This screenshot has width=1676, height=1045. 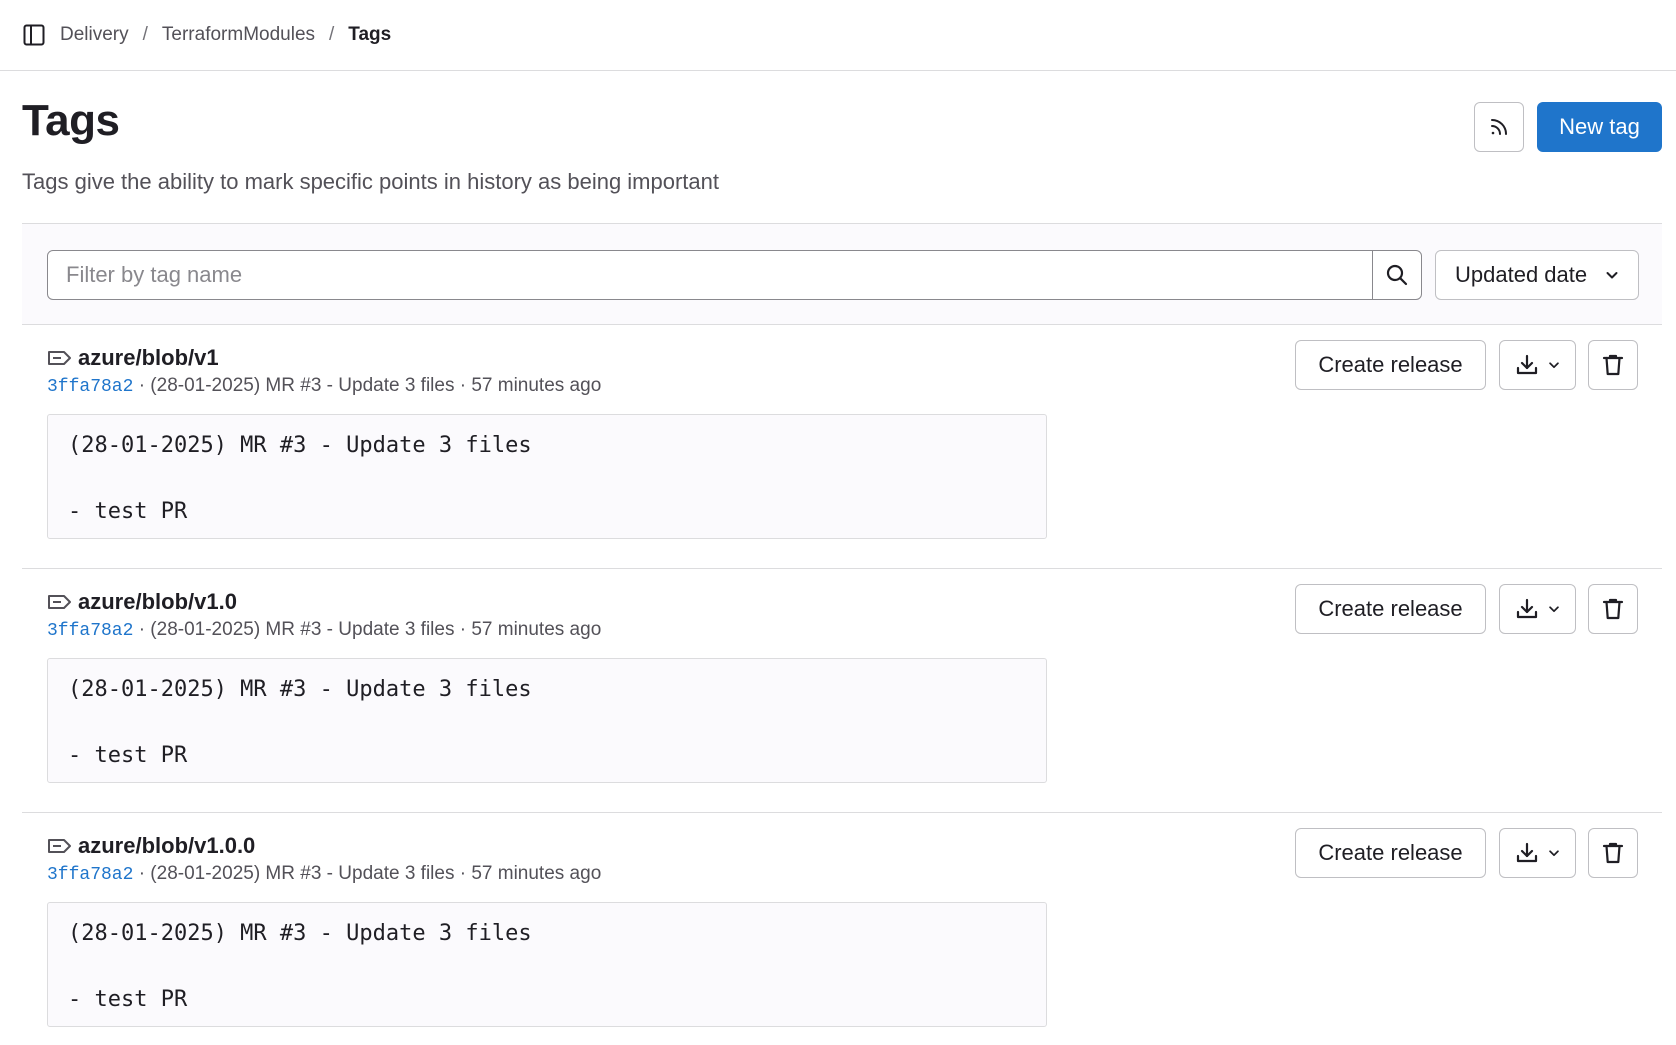 I want to click on tag-name-link: azure/blob/v1, so click(x=148, y=358).